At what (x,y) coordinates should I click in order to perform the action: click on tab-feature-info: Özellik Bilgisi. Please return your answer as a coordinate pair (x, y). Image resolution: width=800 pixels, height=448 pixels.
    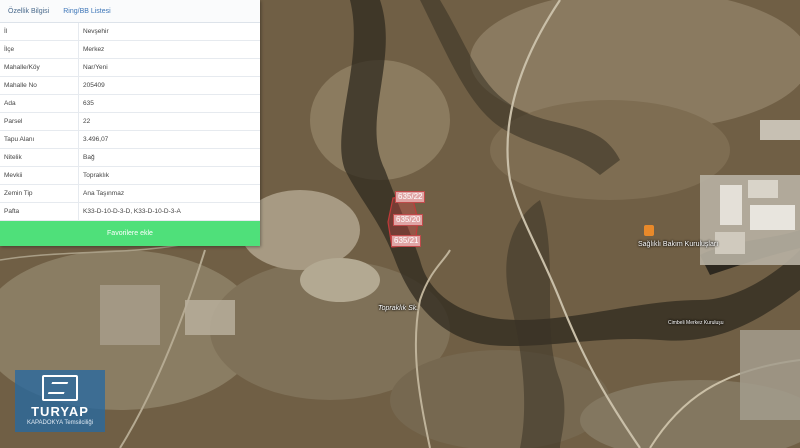
    Looking at the image, I should click on (28, 11).